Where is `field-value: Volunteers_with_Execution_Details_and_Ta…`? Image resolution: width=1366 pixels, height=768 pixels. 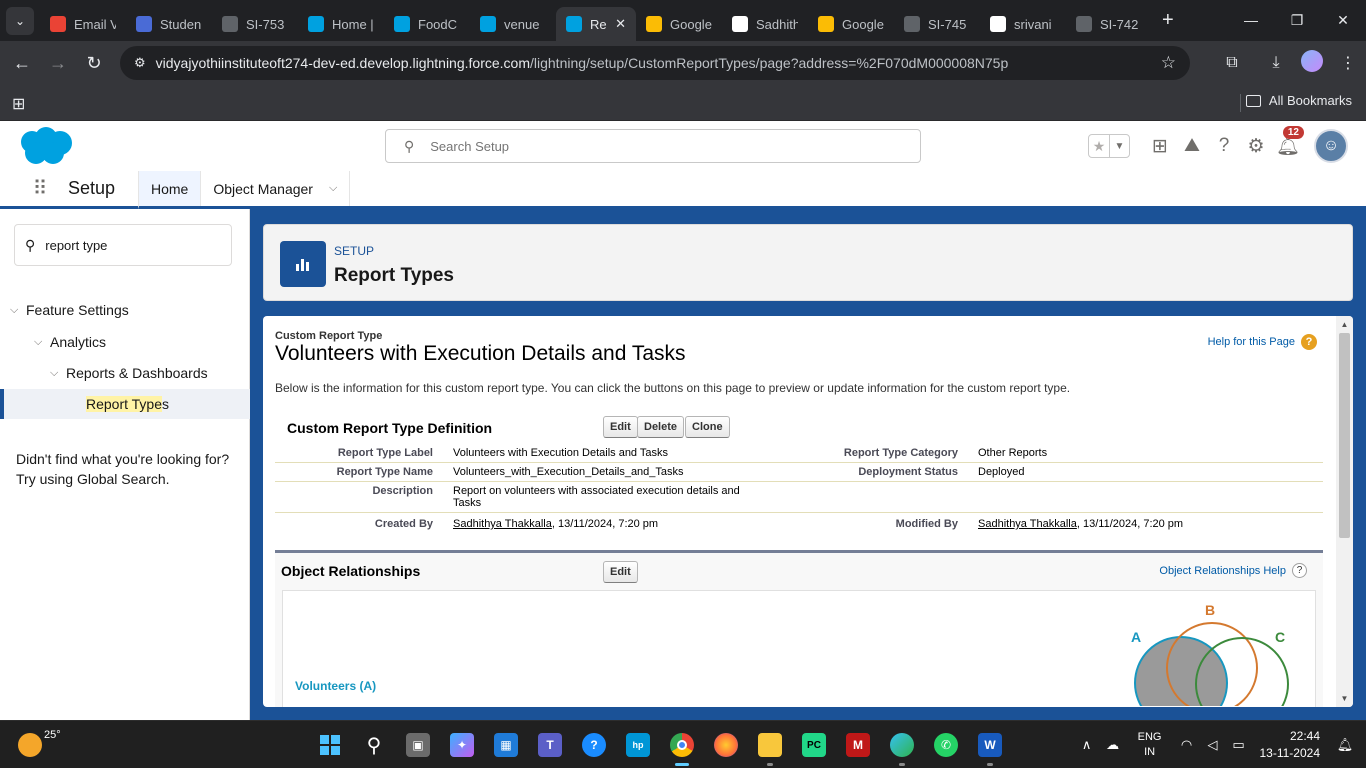 field-value: Volunteers_with_Execution_Details_and_Ta… is located at coordinates (568, 472).